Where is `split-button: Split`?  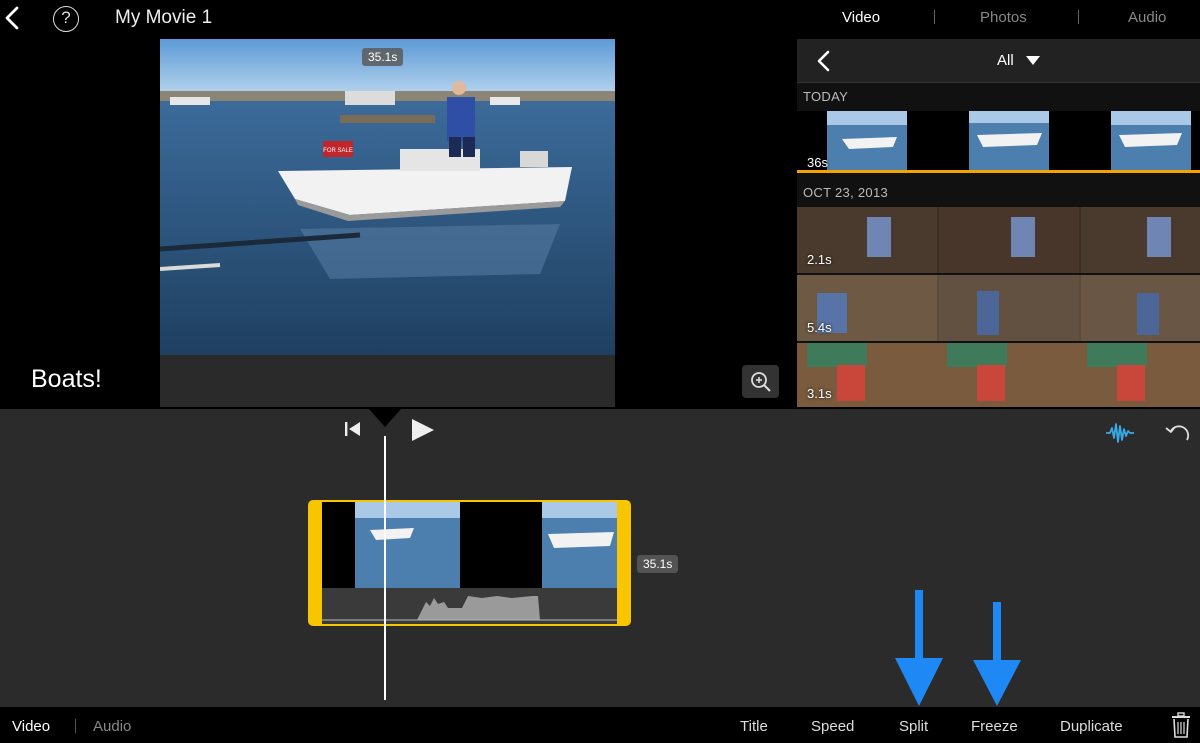 split-button: Split is located at coordinates (913, 726).